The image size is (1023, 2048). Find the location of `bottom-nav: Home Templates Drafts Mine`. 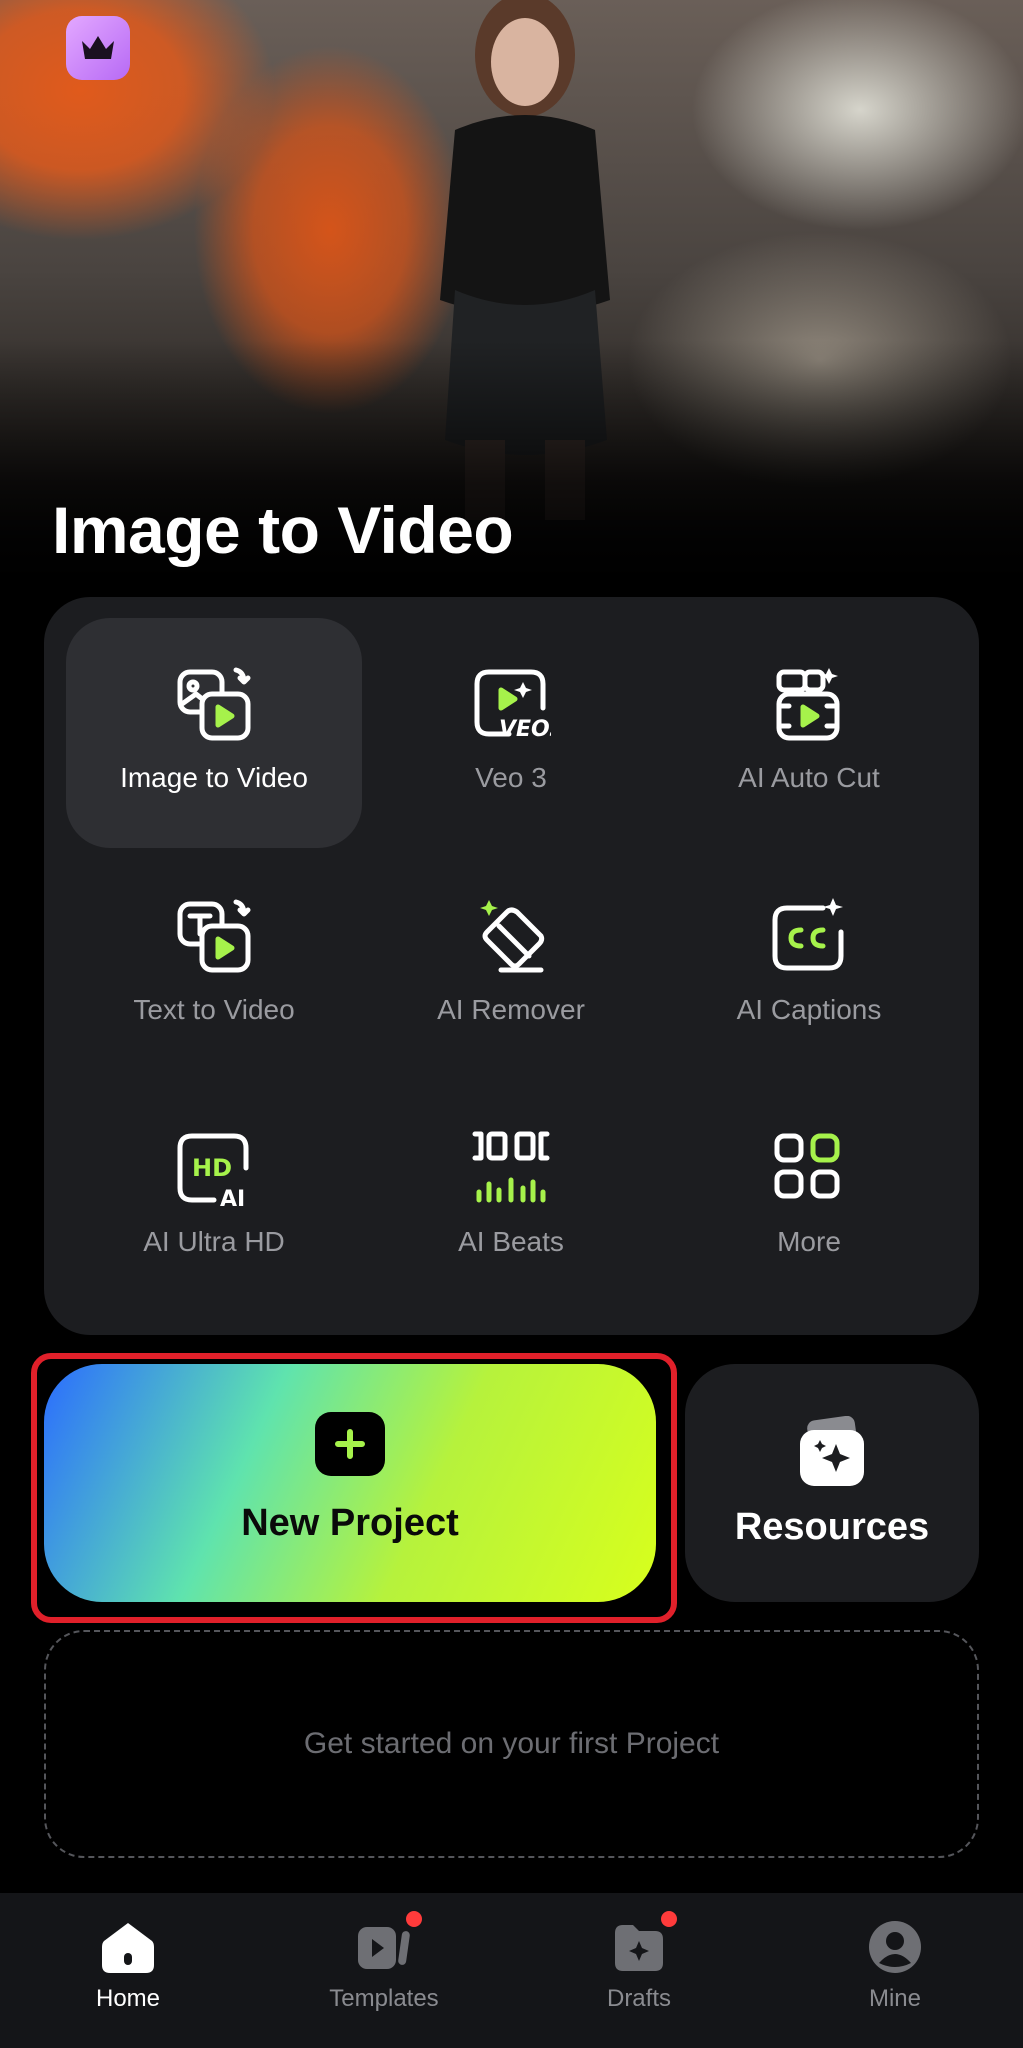

bottom-nav: Home Templates Drafts Mine is located at coordinates (511, 1970).